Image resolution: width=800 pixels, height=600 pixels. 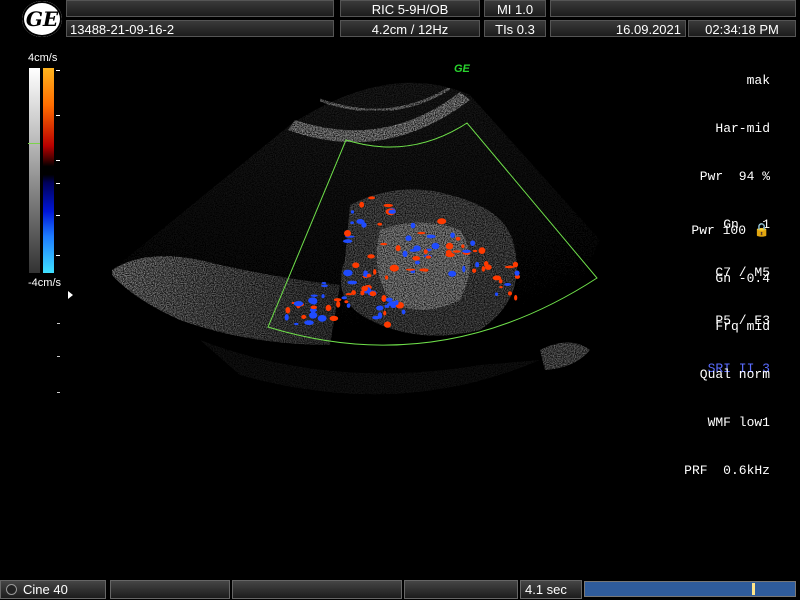 I want to click on param-line: Frq mid, so click(x=742, y=326).